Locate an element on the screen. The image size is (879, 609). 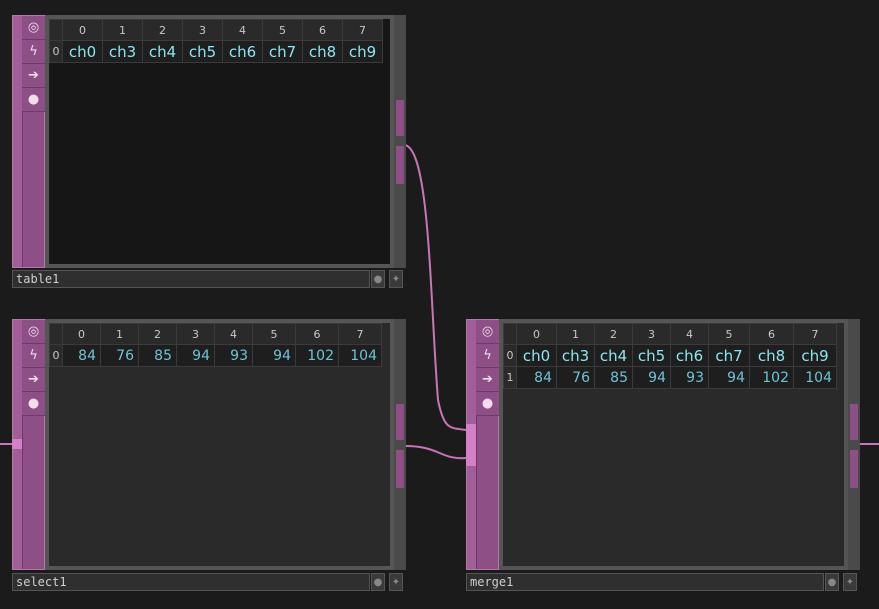
node-name: select1 is located at coordinates (191, 582).